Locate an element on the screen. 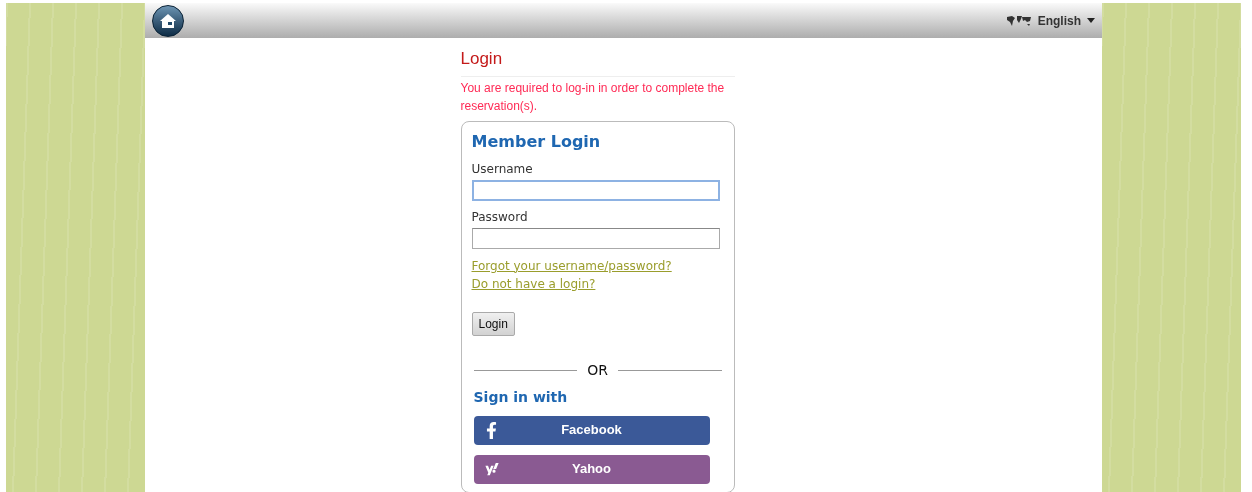 This screenshot has width=1252, height=492. home-button is located at coordinates (168, 20).